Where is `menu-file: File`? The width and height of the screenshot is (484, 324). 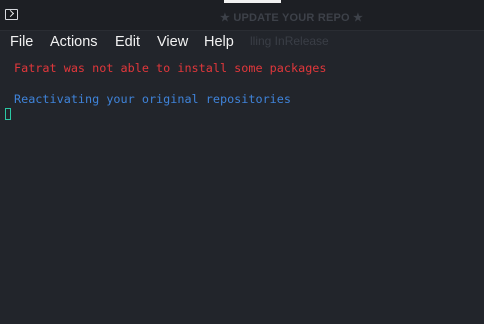
menu-file: File is located at coordinates (21, 42).